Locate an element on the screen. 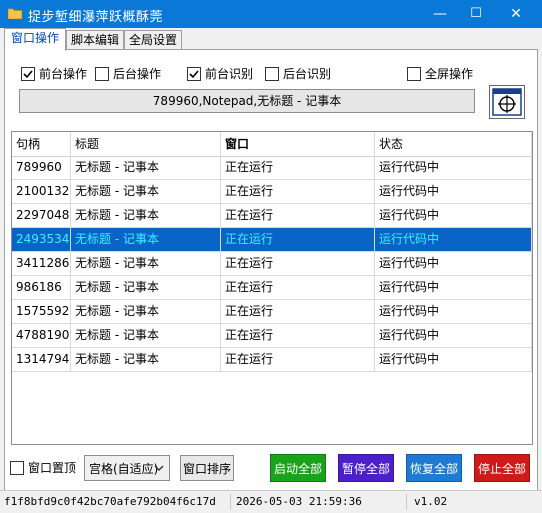  table-row: 3411286 无标题 - 记事本 正在运行 运行代码中 is located at coordinates (272, 264).